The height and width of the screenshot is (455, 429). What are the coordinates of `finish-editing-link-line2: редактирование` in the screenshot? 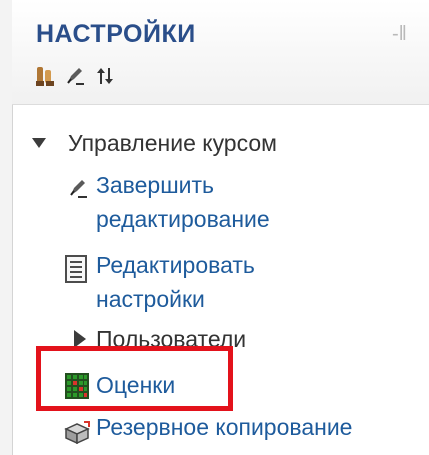 It's located at (183, 219).